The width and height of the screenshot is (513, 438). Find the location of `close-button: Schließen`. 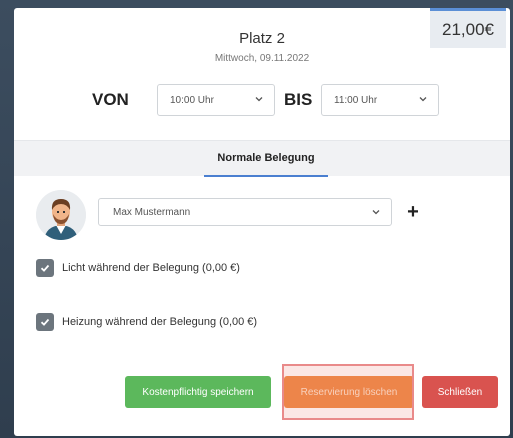

close-button: Schließen is located at coordinates (460, 392).